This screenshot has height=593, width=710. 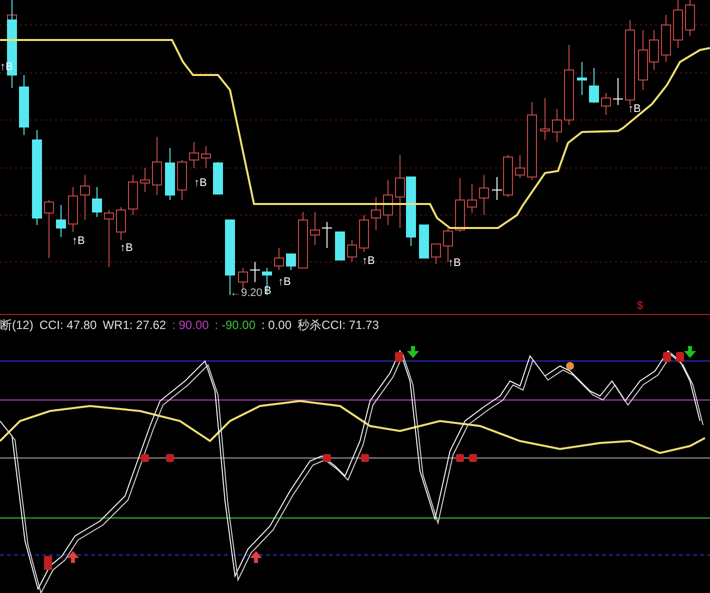 I want to click on indicator-reading: CCI: 47.80, so click(x=68, y=325).